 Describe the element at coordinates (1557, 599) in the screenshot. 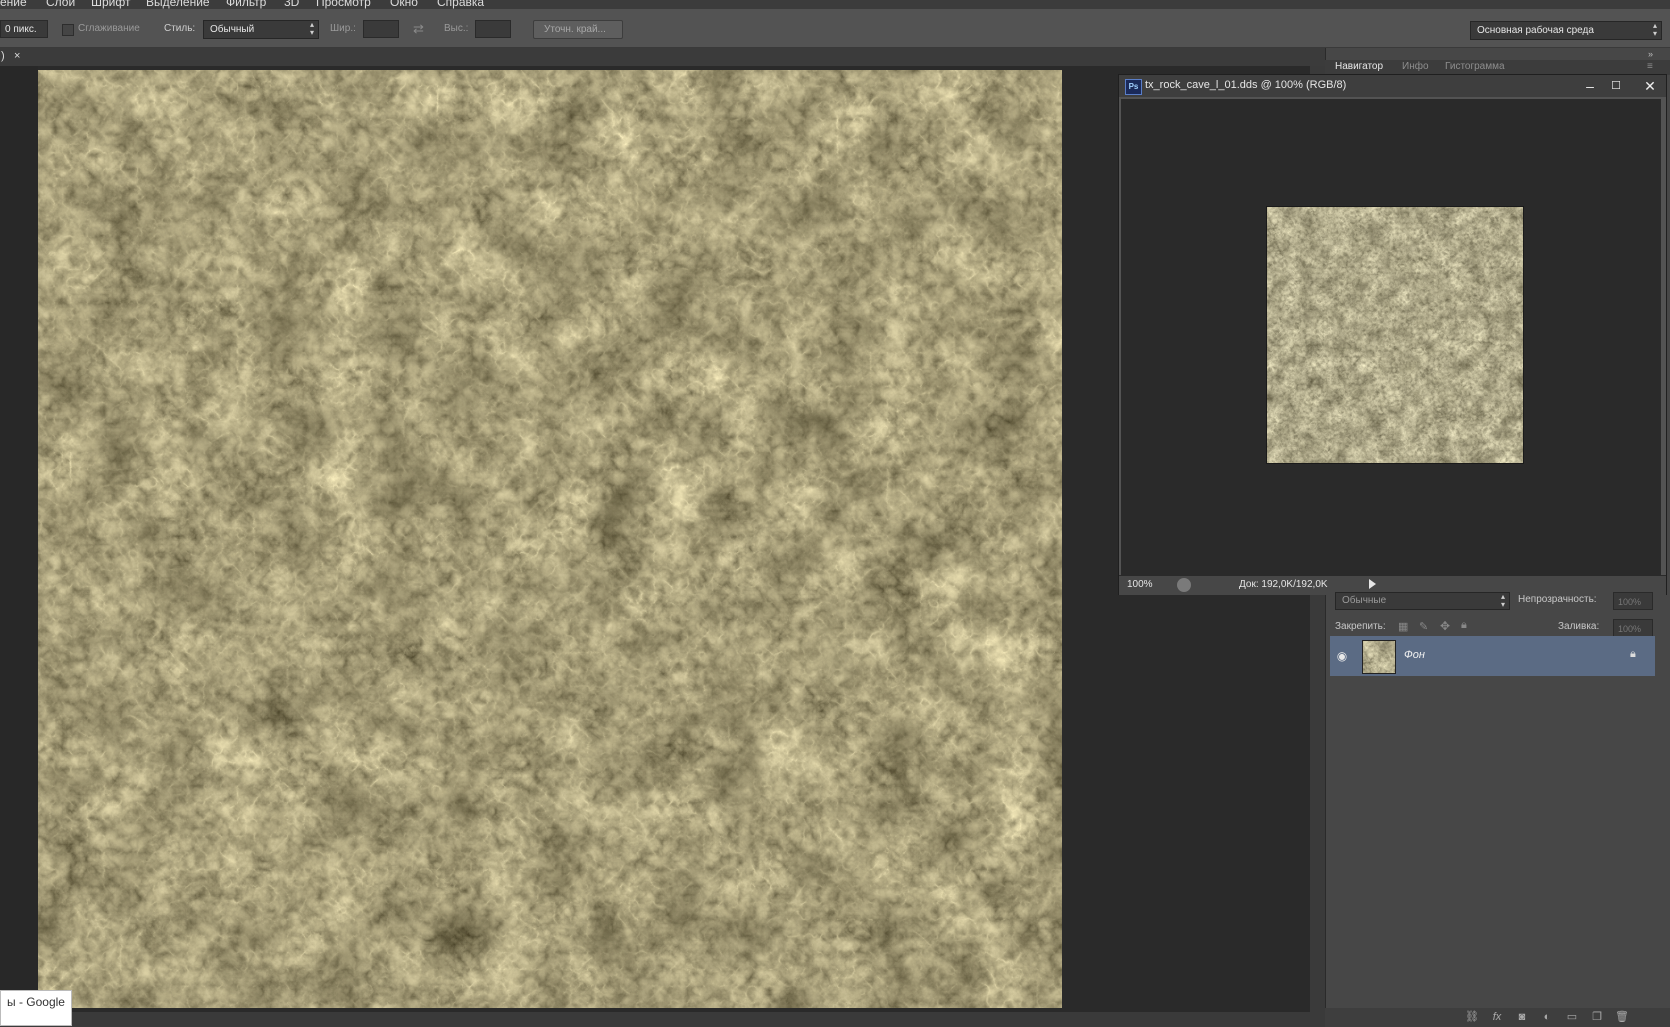

I see `opacity-label: Непрозрачность:` at that location.